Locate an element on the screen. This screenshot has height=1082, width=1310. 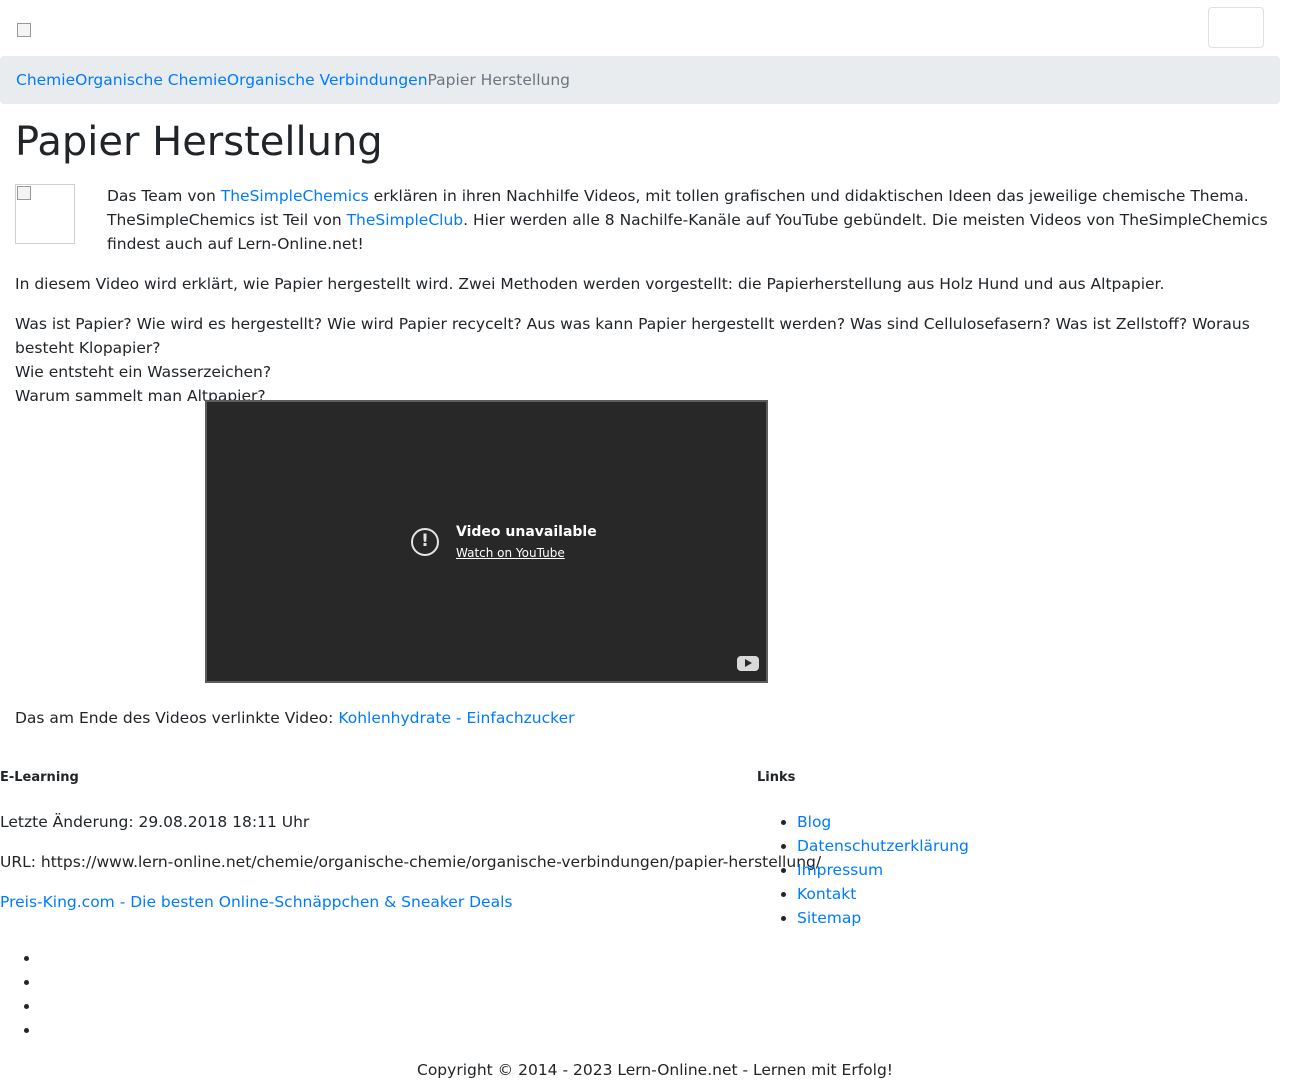
thesimpleclub-link: TheSimpleClub is located at coordinates (405, 220).